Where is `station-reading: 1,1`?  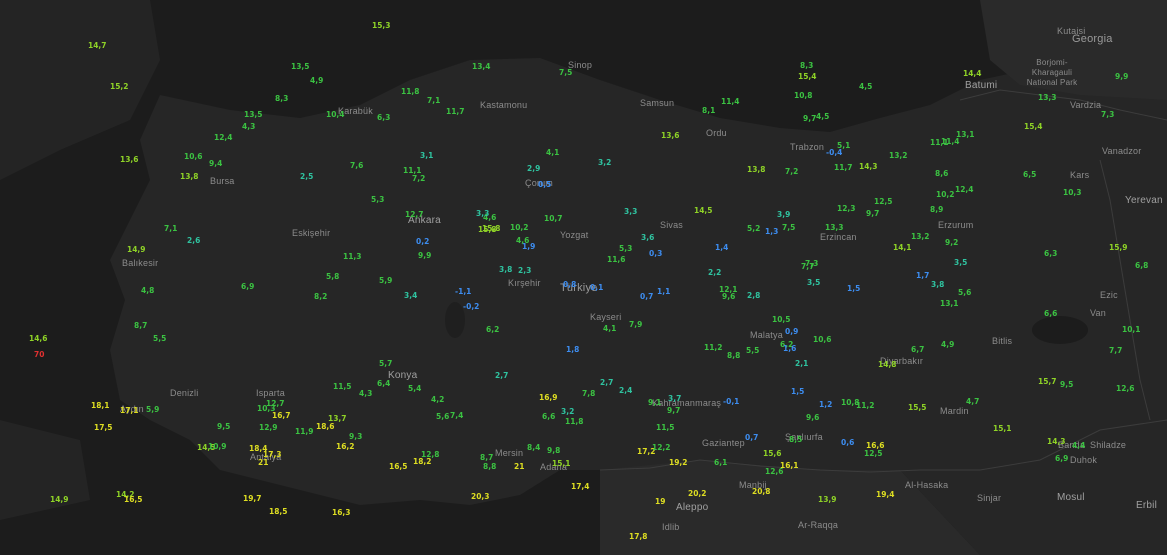
station-reading: 1,1 is located at coordinates (663, 292).